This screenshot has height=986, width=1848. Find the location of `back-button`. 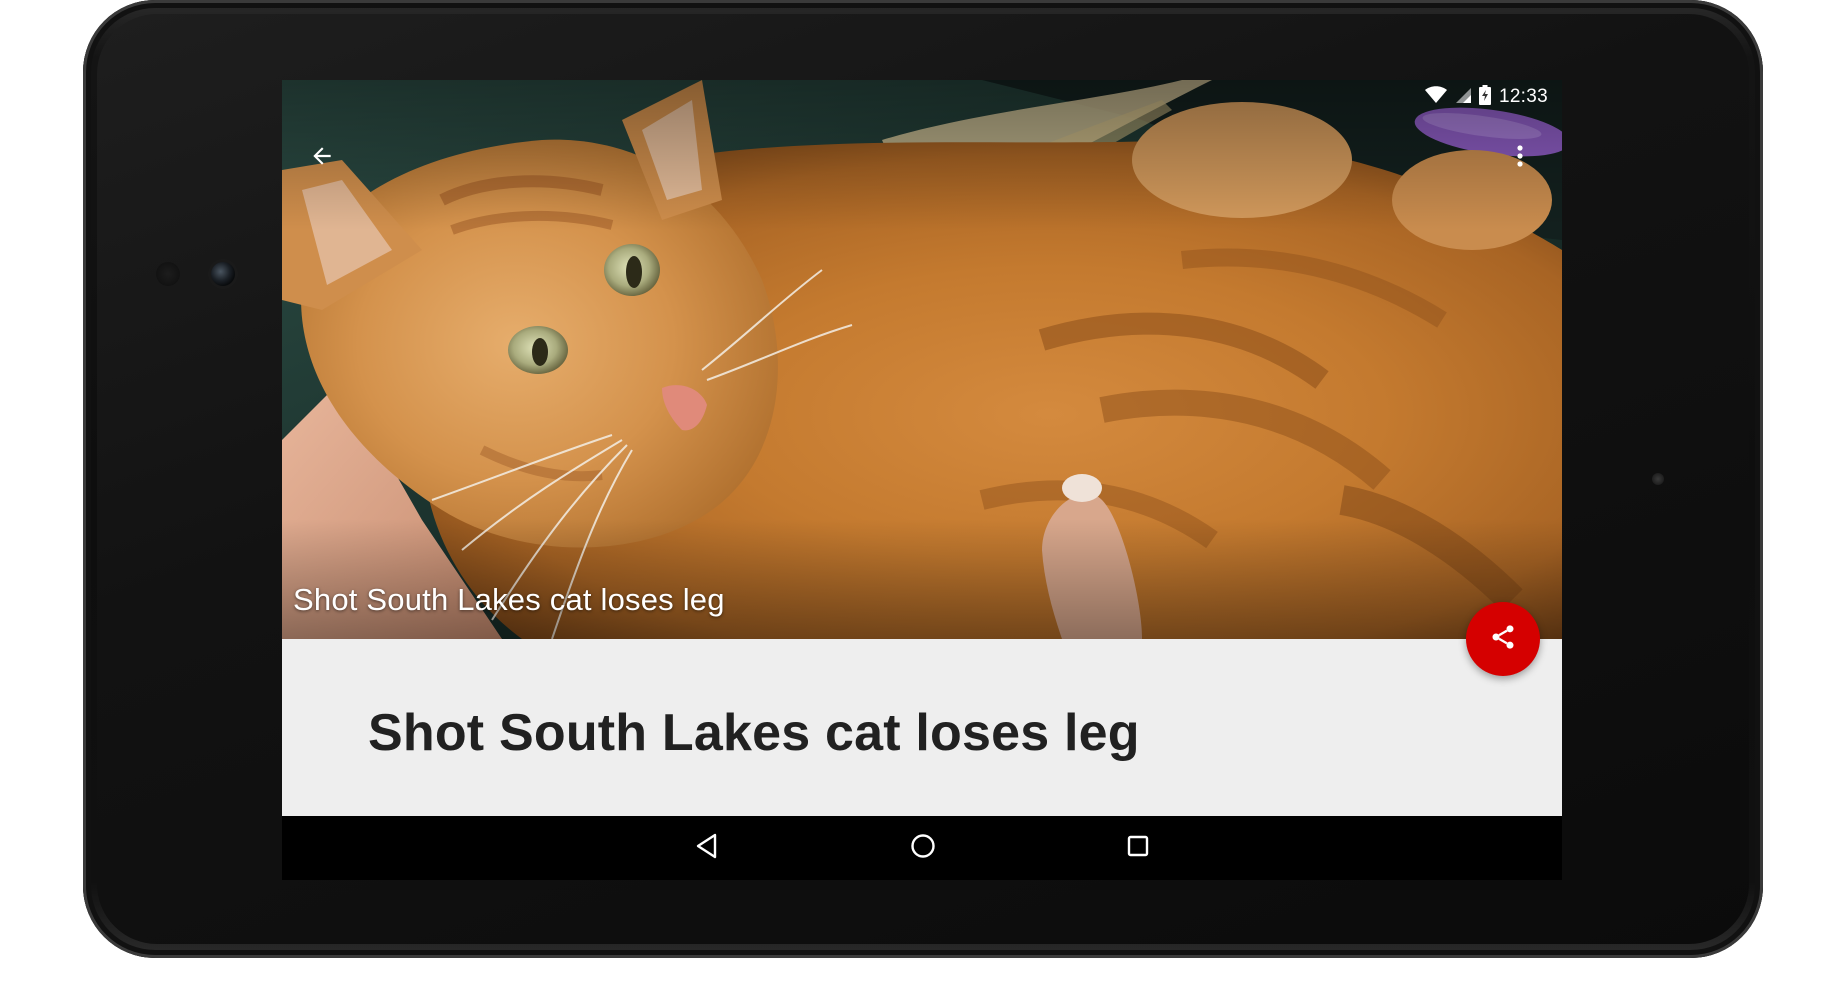

back-button is located at coordinates (322, 158).